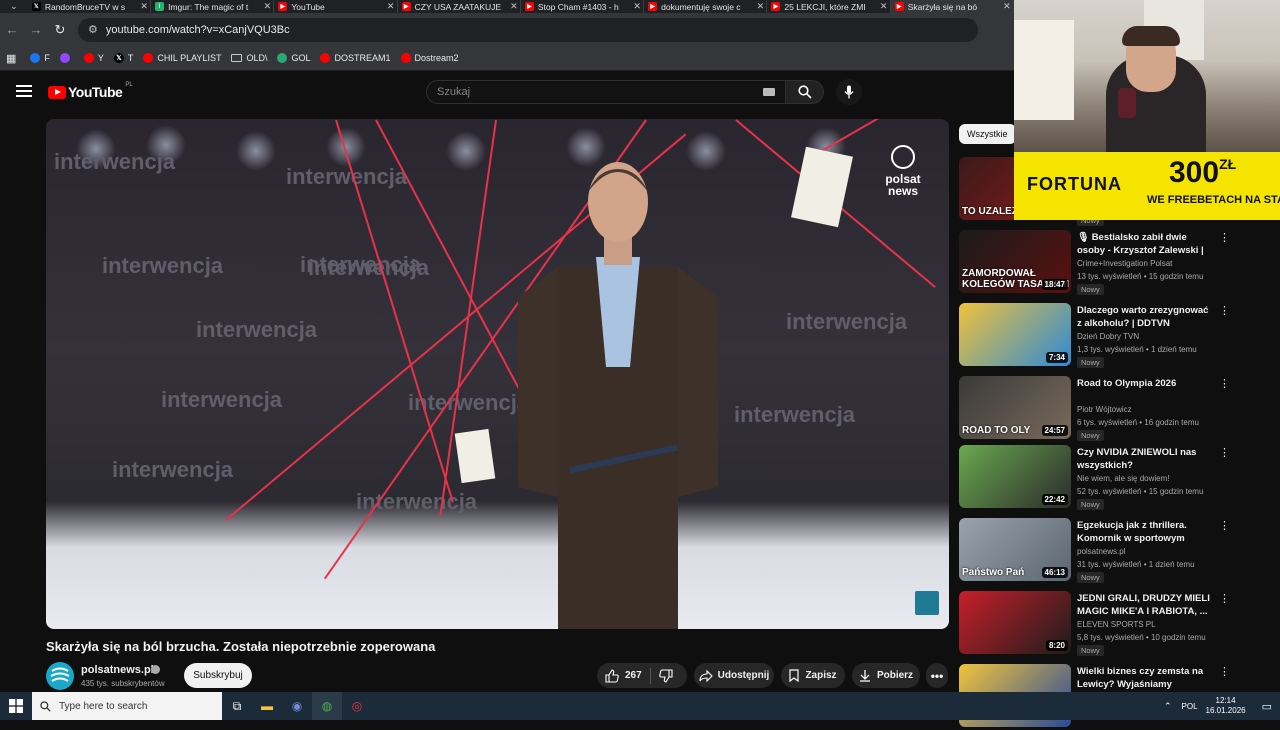 The height and width of the screenshot is (730, 1280). Describe the element at coordinates (937, 675) in the screenshot. I see `more-actions-button: •••` at that location.